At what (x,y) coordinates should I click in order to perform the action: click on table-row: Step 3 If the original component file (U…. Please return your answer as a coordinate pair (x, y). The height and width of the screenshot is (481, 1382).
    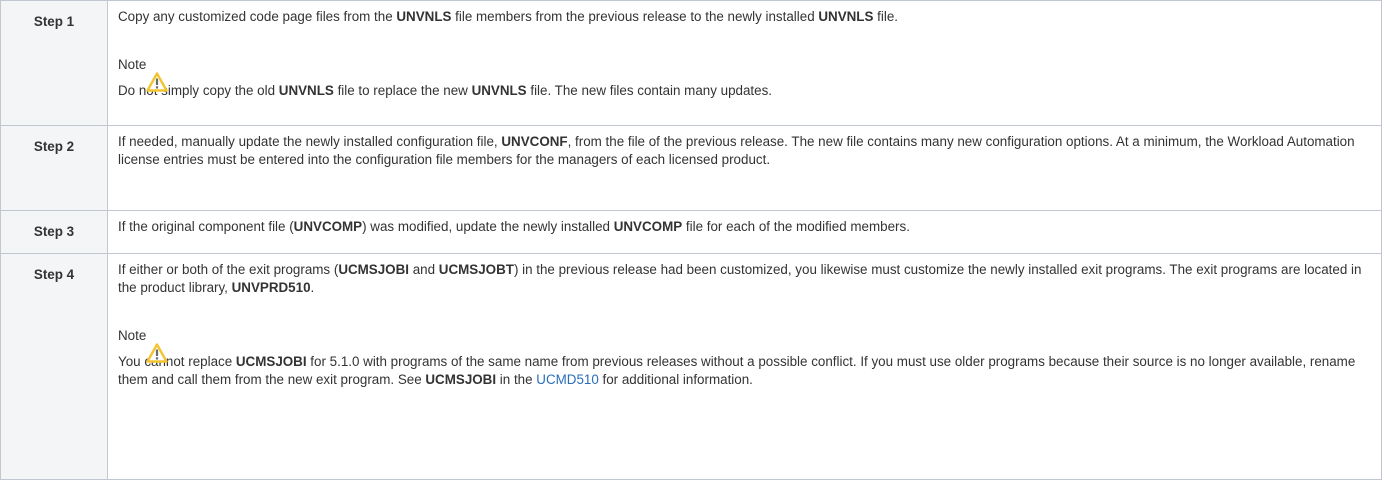
    Looking at the image, I should click on (691, 232).